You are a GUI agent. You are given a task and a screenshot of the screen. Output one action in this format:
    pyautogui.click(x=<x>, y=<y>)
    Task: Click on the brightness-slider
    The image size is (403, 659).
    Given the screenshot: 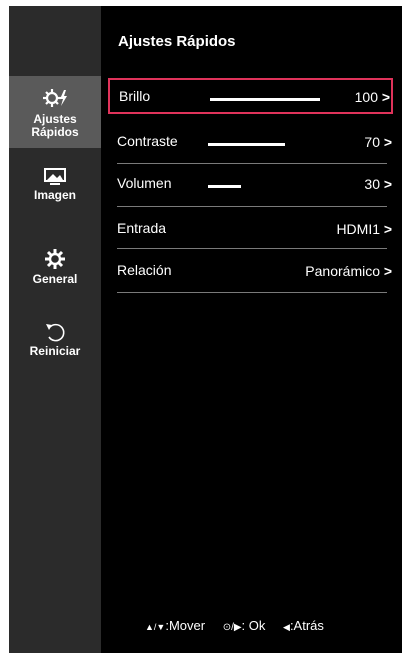 What is the action you would take?
    pyautogui.click(x=265, y=99)
    